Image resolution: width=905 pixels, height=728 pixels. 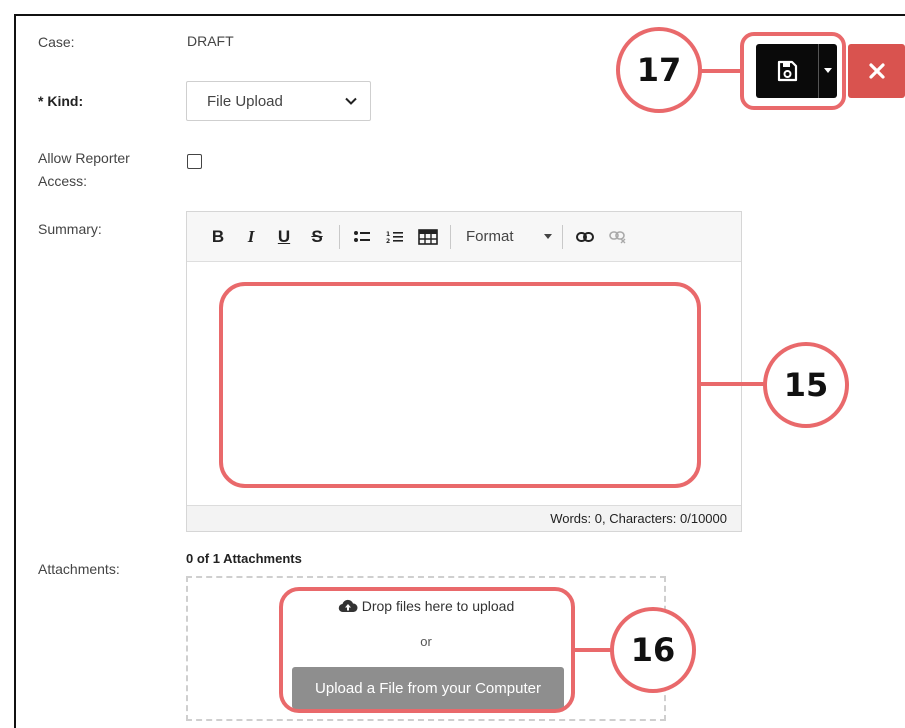 What do you see at coordinates (351, 101) in the screenshot?
I see `chevron-down-icon` at bounding box center [351, 101].